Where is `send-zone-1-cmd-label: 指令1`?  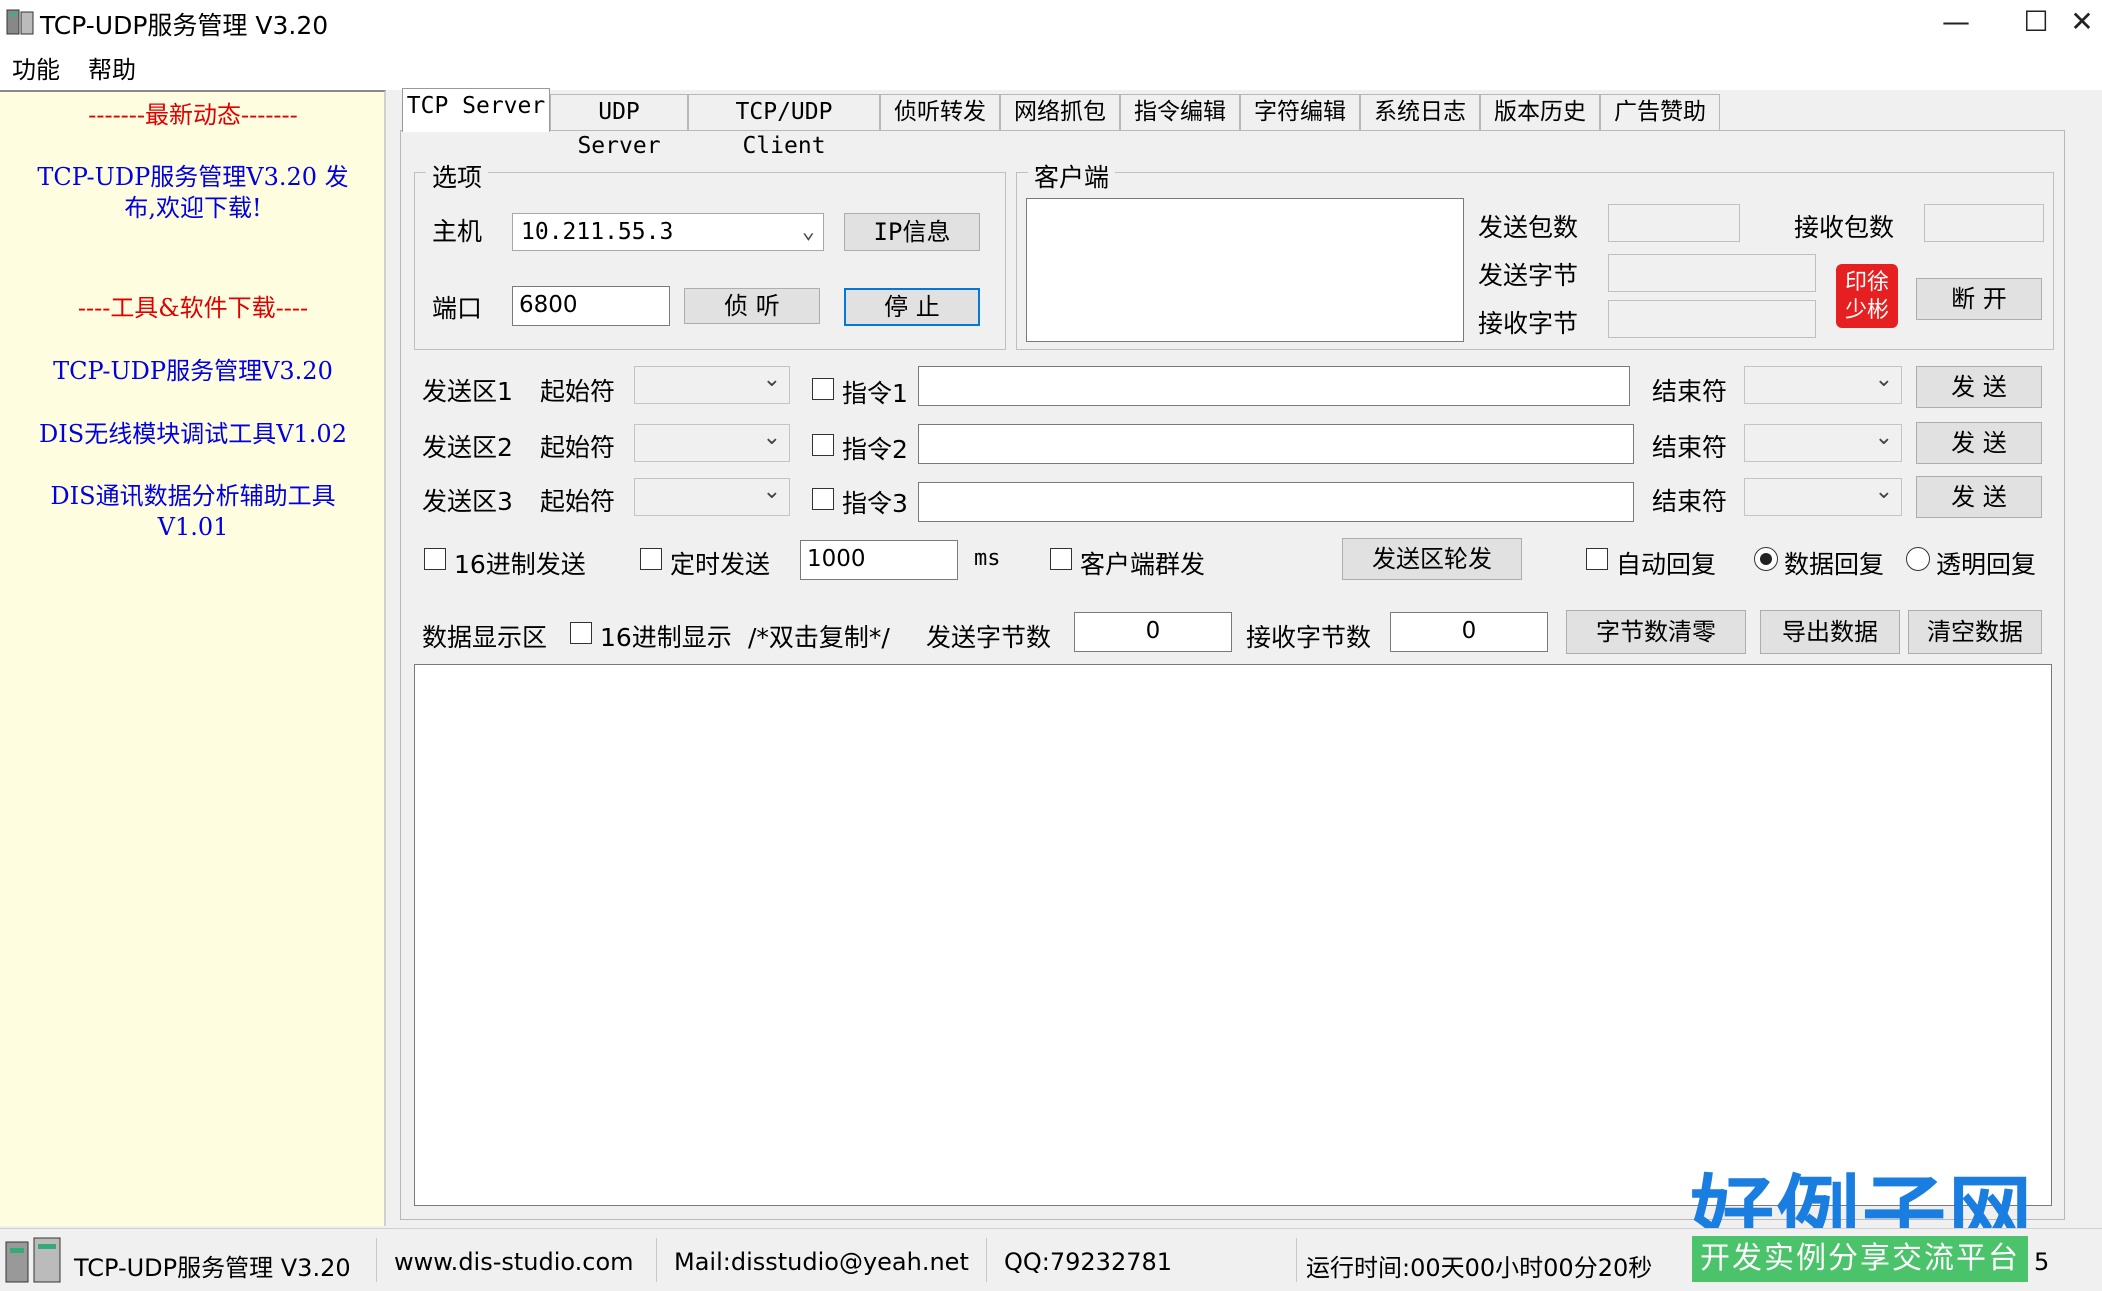 send-zone-1-cmd-label: 指令1 is located at coordinates (875, 393).